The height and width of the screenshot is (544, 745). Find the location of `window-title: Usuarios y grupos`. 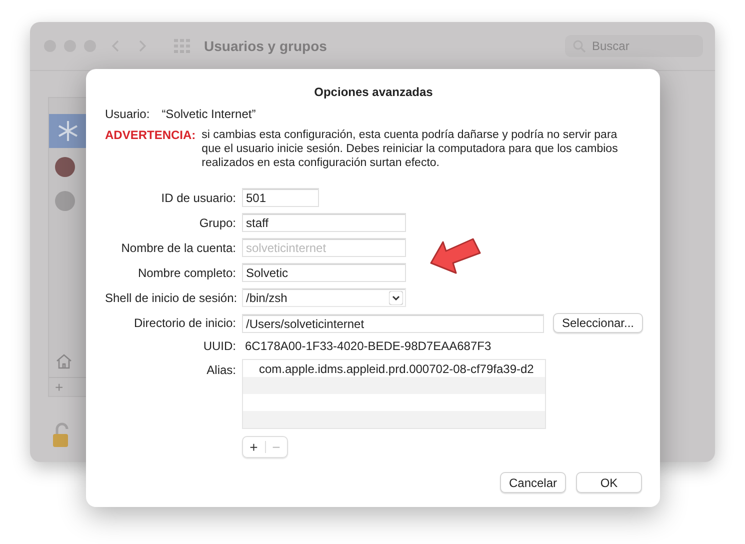

window-title: Usuarios y grupos is located at coordinates (265, 46).